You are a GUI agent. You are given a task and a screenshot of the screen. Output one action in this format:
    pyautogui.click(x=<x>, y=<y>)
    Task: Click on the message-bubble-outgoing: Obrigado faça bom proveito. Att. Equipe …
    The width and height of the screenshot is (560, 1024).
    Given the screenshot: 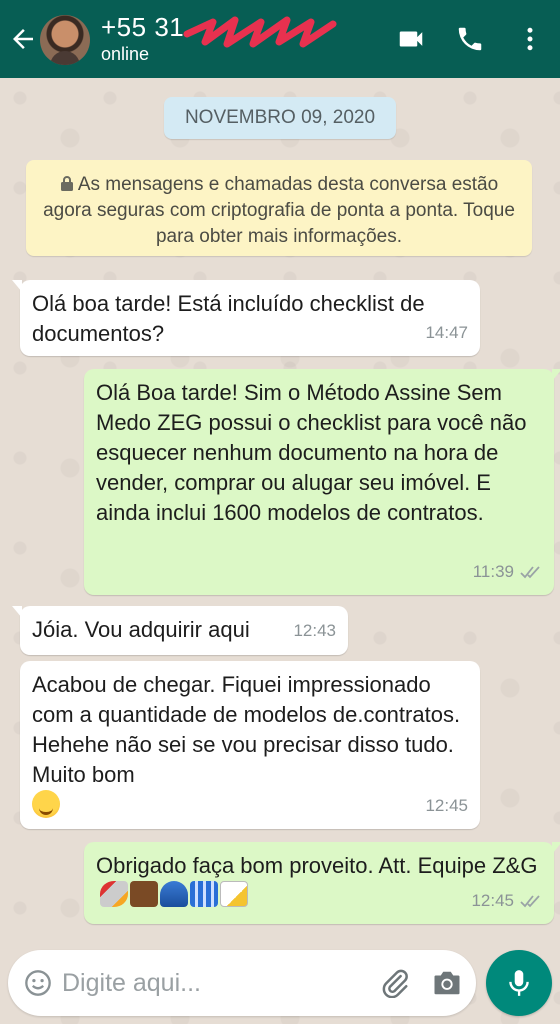 What is the action you would take?
    pyautogui.click(x=322, y=883)
    